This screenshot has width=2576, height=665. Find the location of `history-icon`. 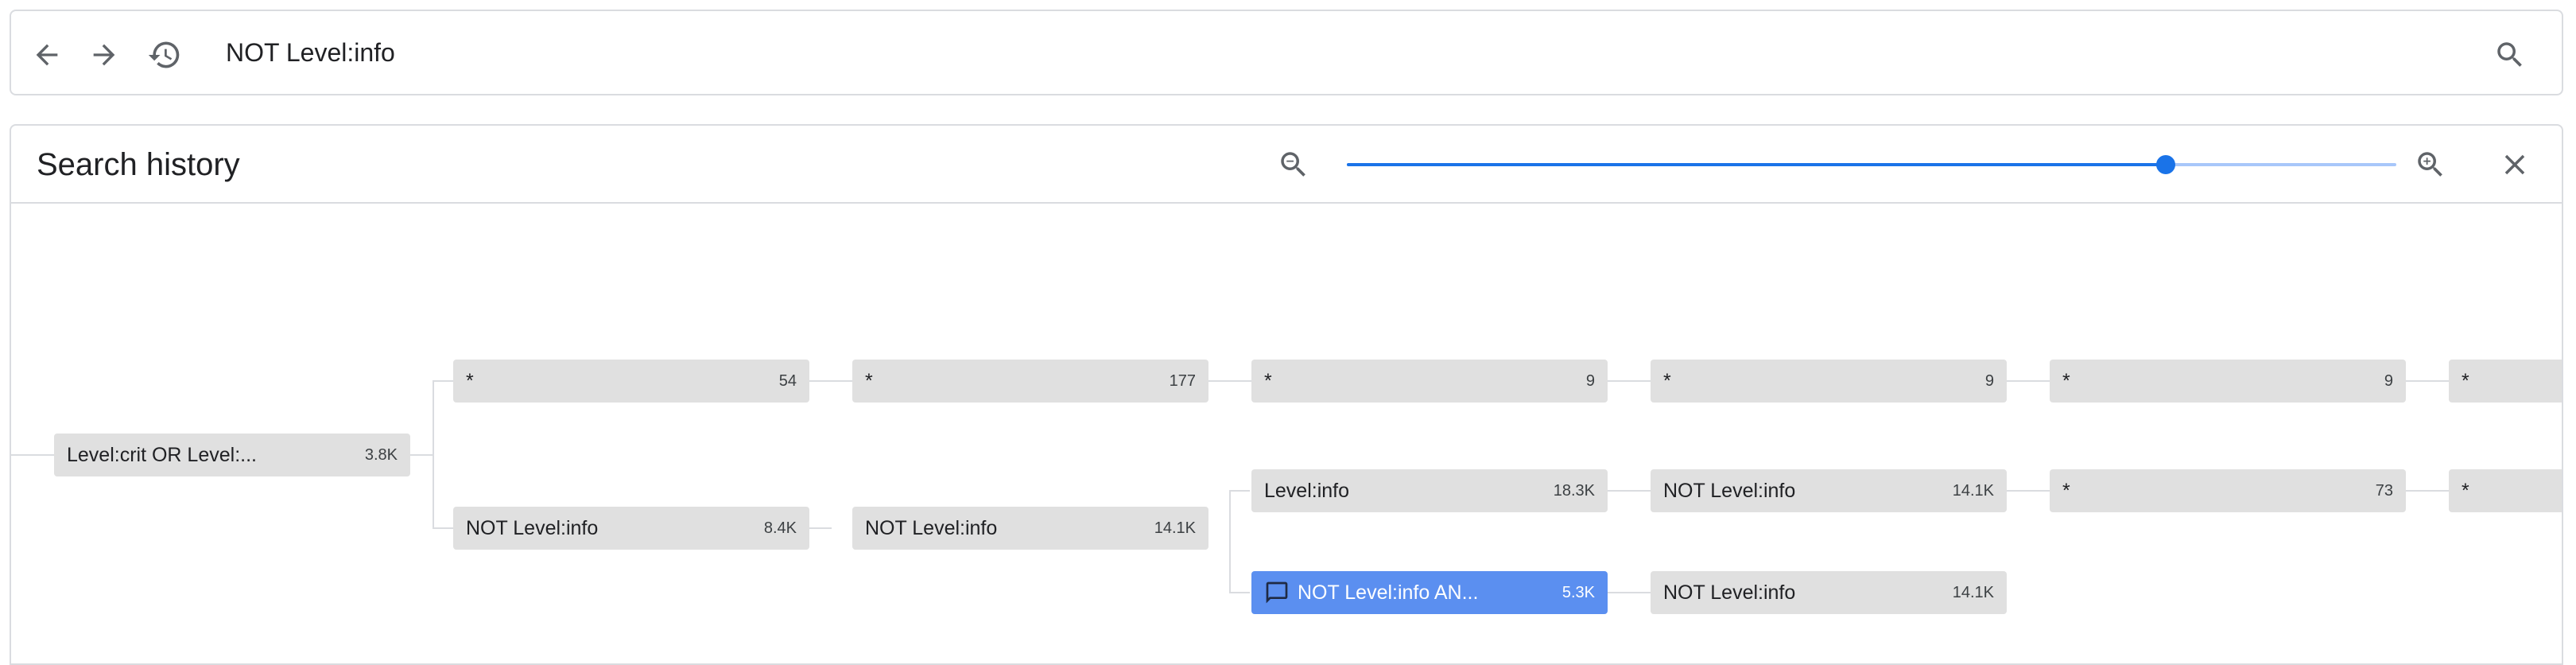

history-icon is located at coordinates (164, 54).